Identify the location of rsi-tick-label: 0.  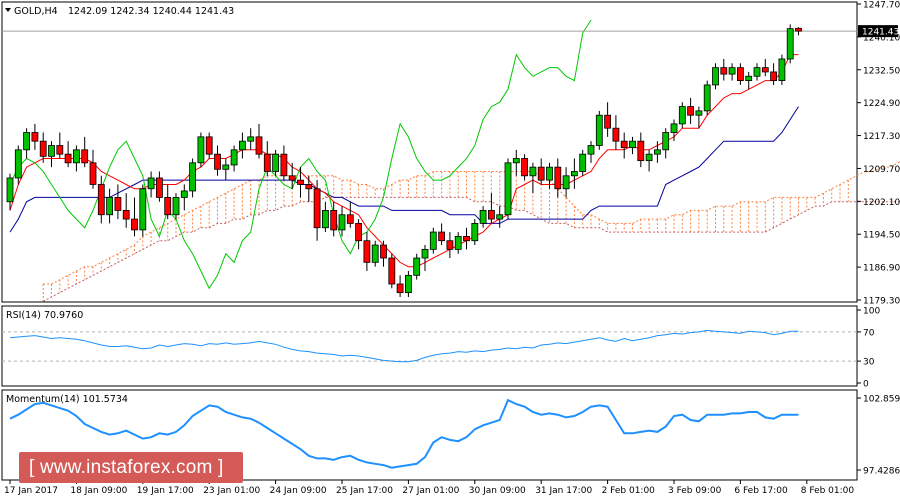
(866, 385).